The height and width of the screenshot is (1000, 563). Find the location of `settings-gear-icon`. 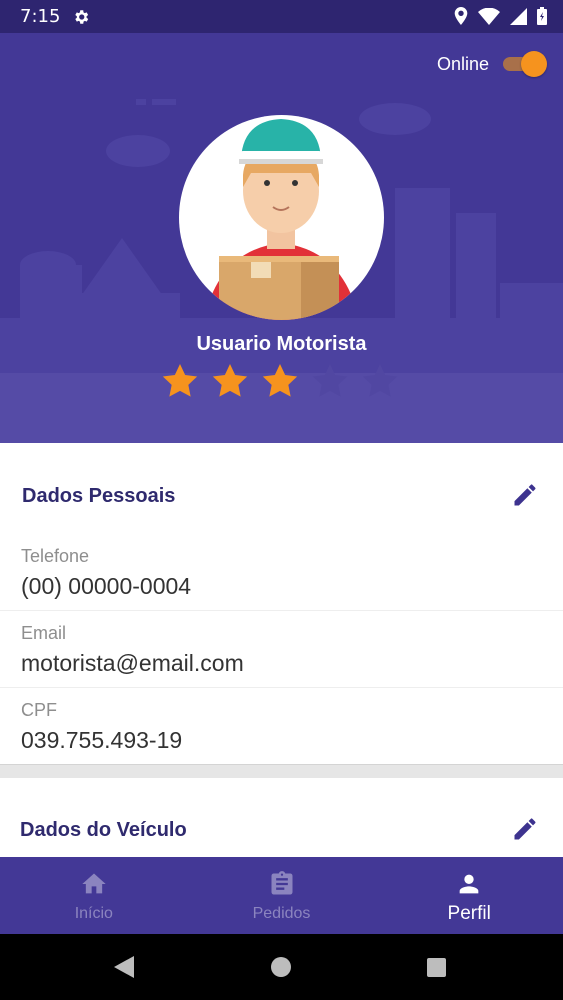

settings-gear-icon is located at coordinates (81, 19).